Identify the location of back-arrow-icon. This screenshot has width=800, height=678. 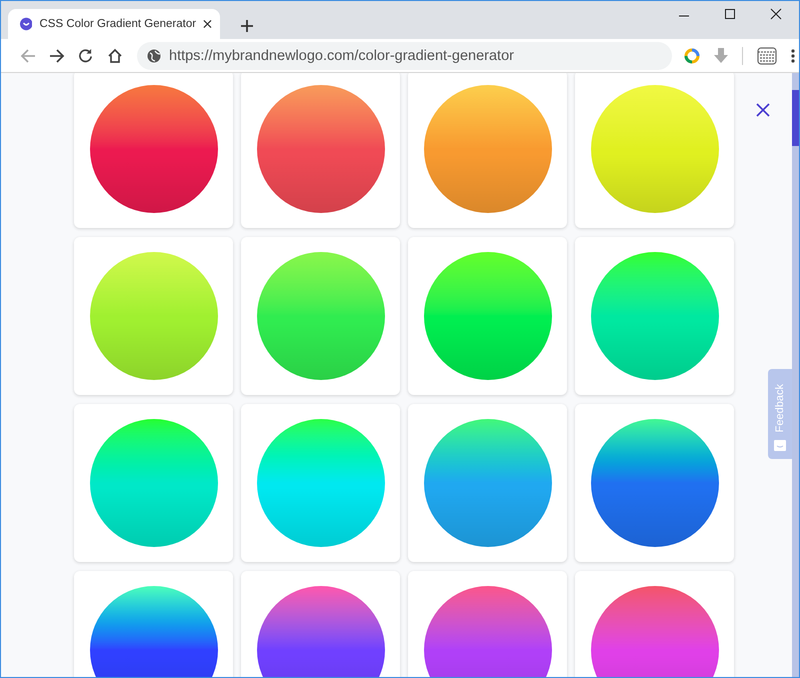
(28, 56).